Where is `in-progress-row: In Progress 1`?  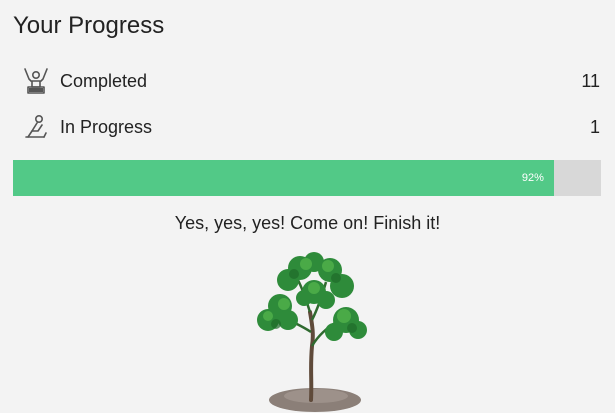
in-progress-row: In Progress 1 is located at coordinates (310, 127).